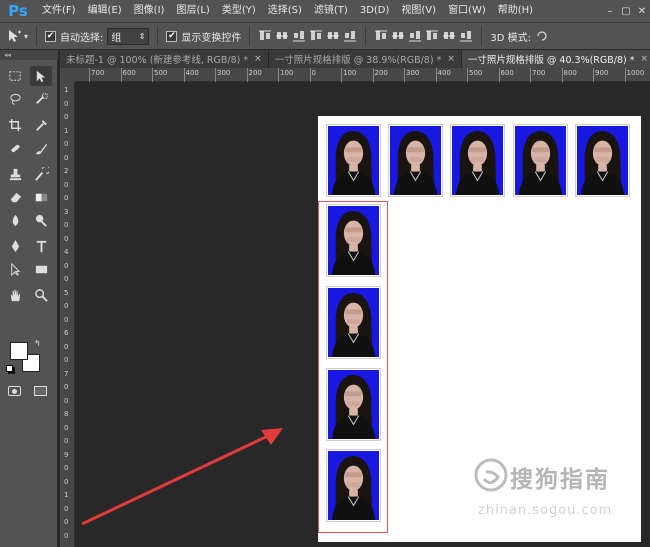 The height and width of the screenshot is (547, 650). What do you see at coordinates (37, 343) in the screenshot?
I see `swap-colors-icon: ↰` at bounding box center [37, 343].